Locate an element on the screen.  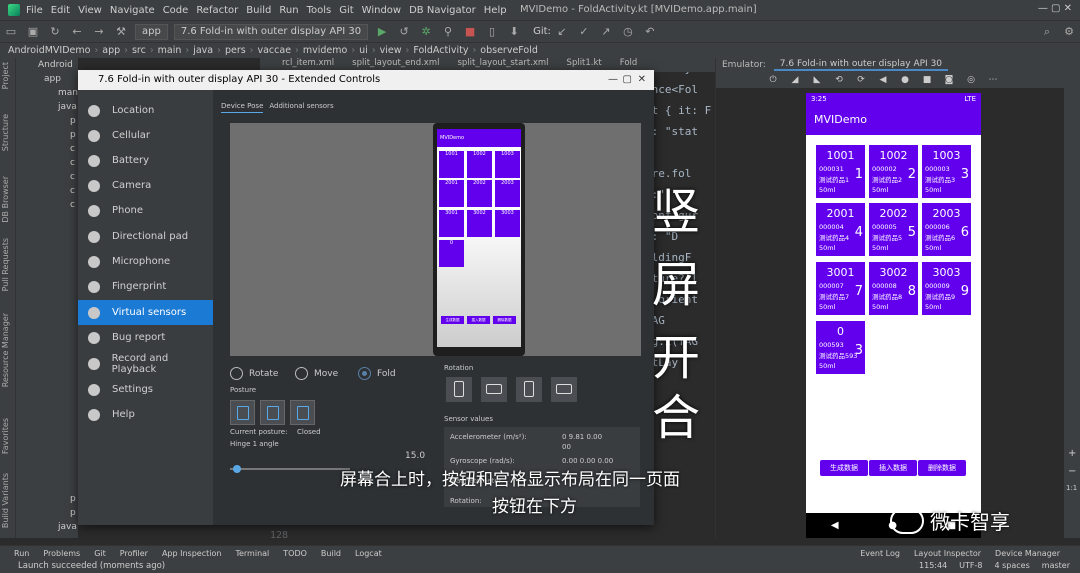
nav-cellular: Cellular is located at coordinates (145, 135).